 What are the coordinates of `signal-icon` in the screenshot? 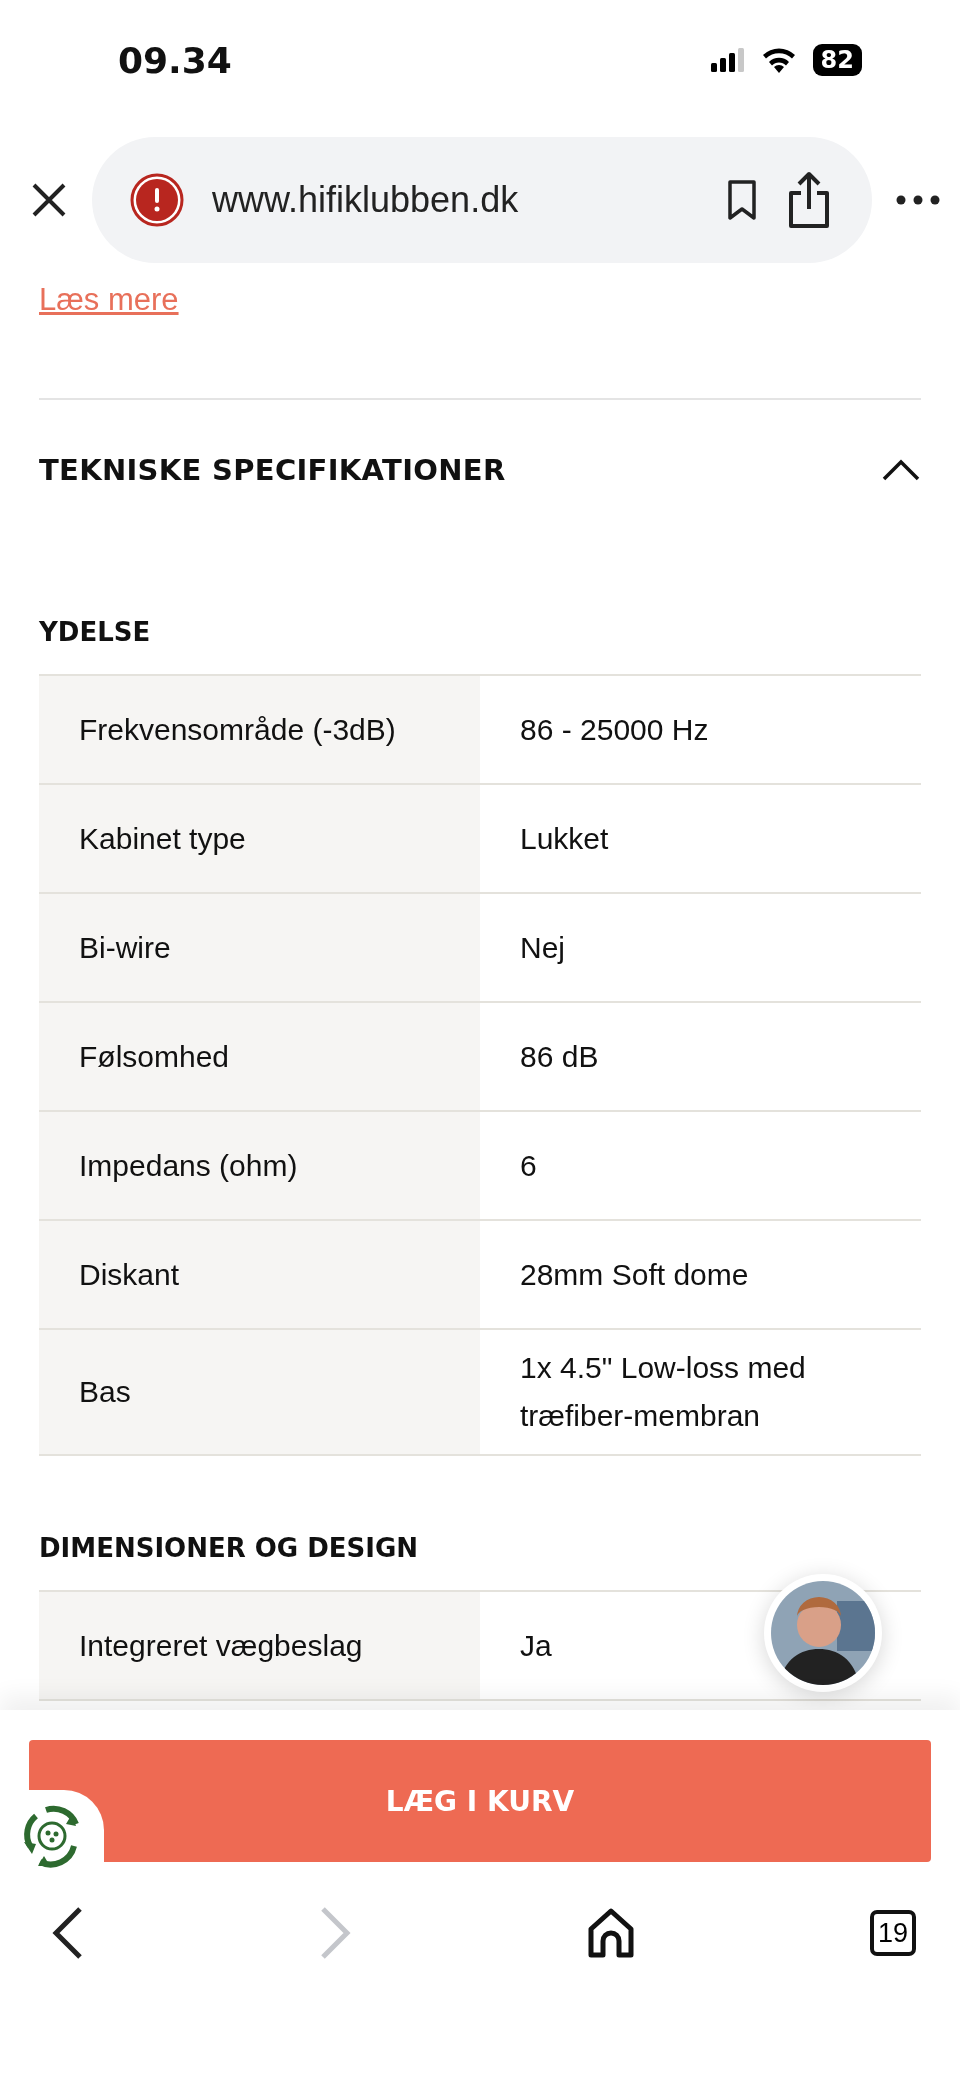 It's located at (727, 60).